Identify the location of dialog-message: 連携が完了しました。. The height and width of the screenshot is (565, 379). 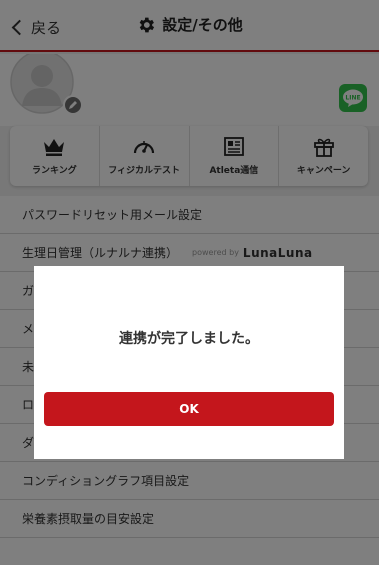
(189, 339).